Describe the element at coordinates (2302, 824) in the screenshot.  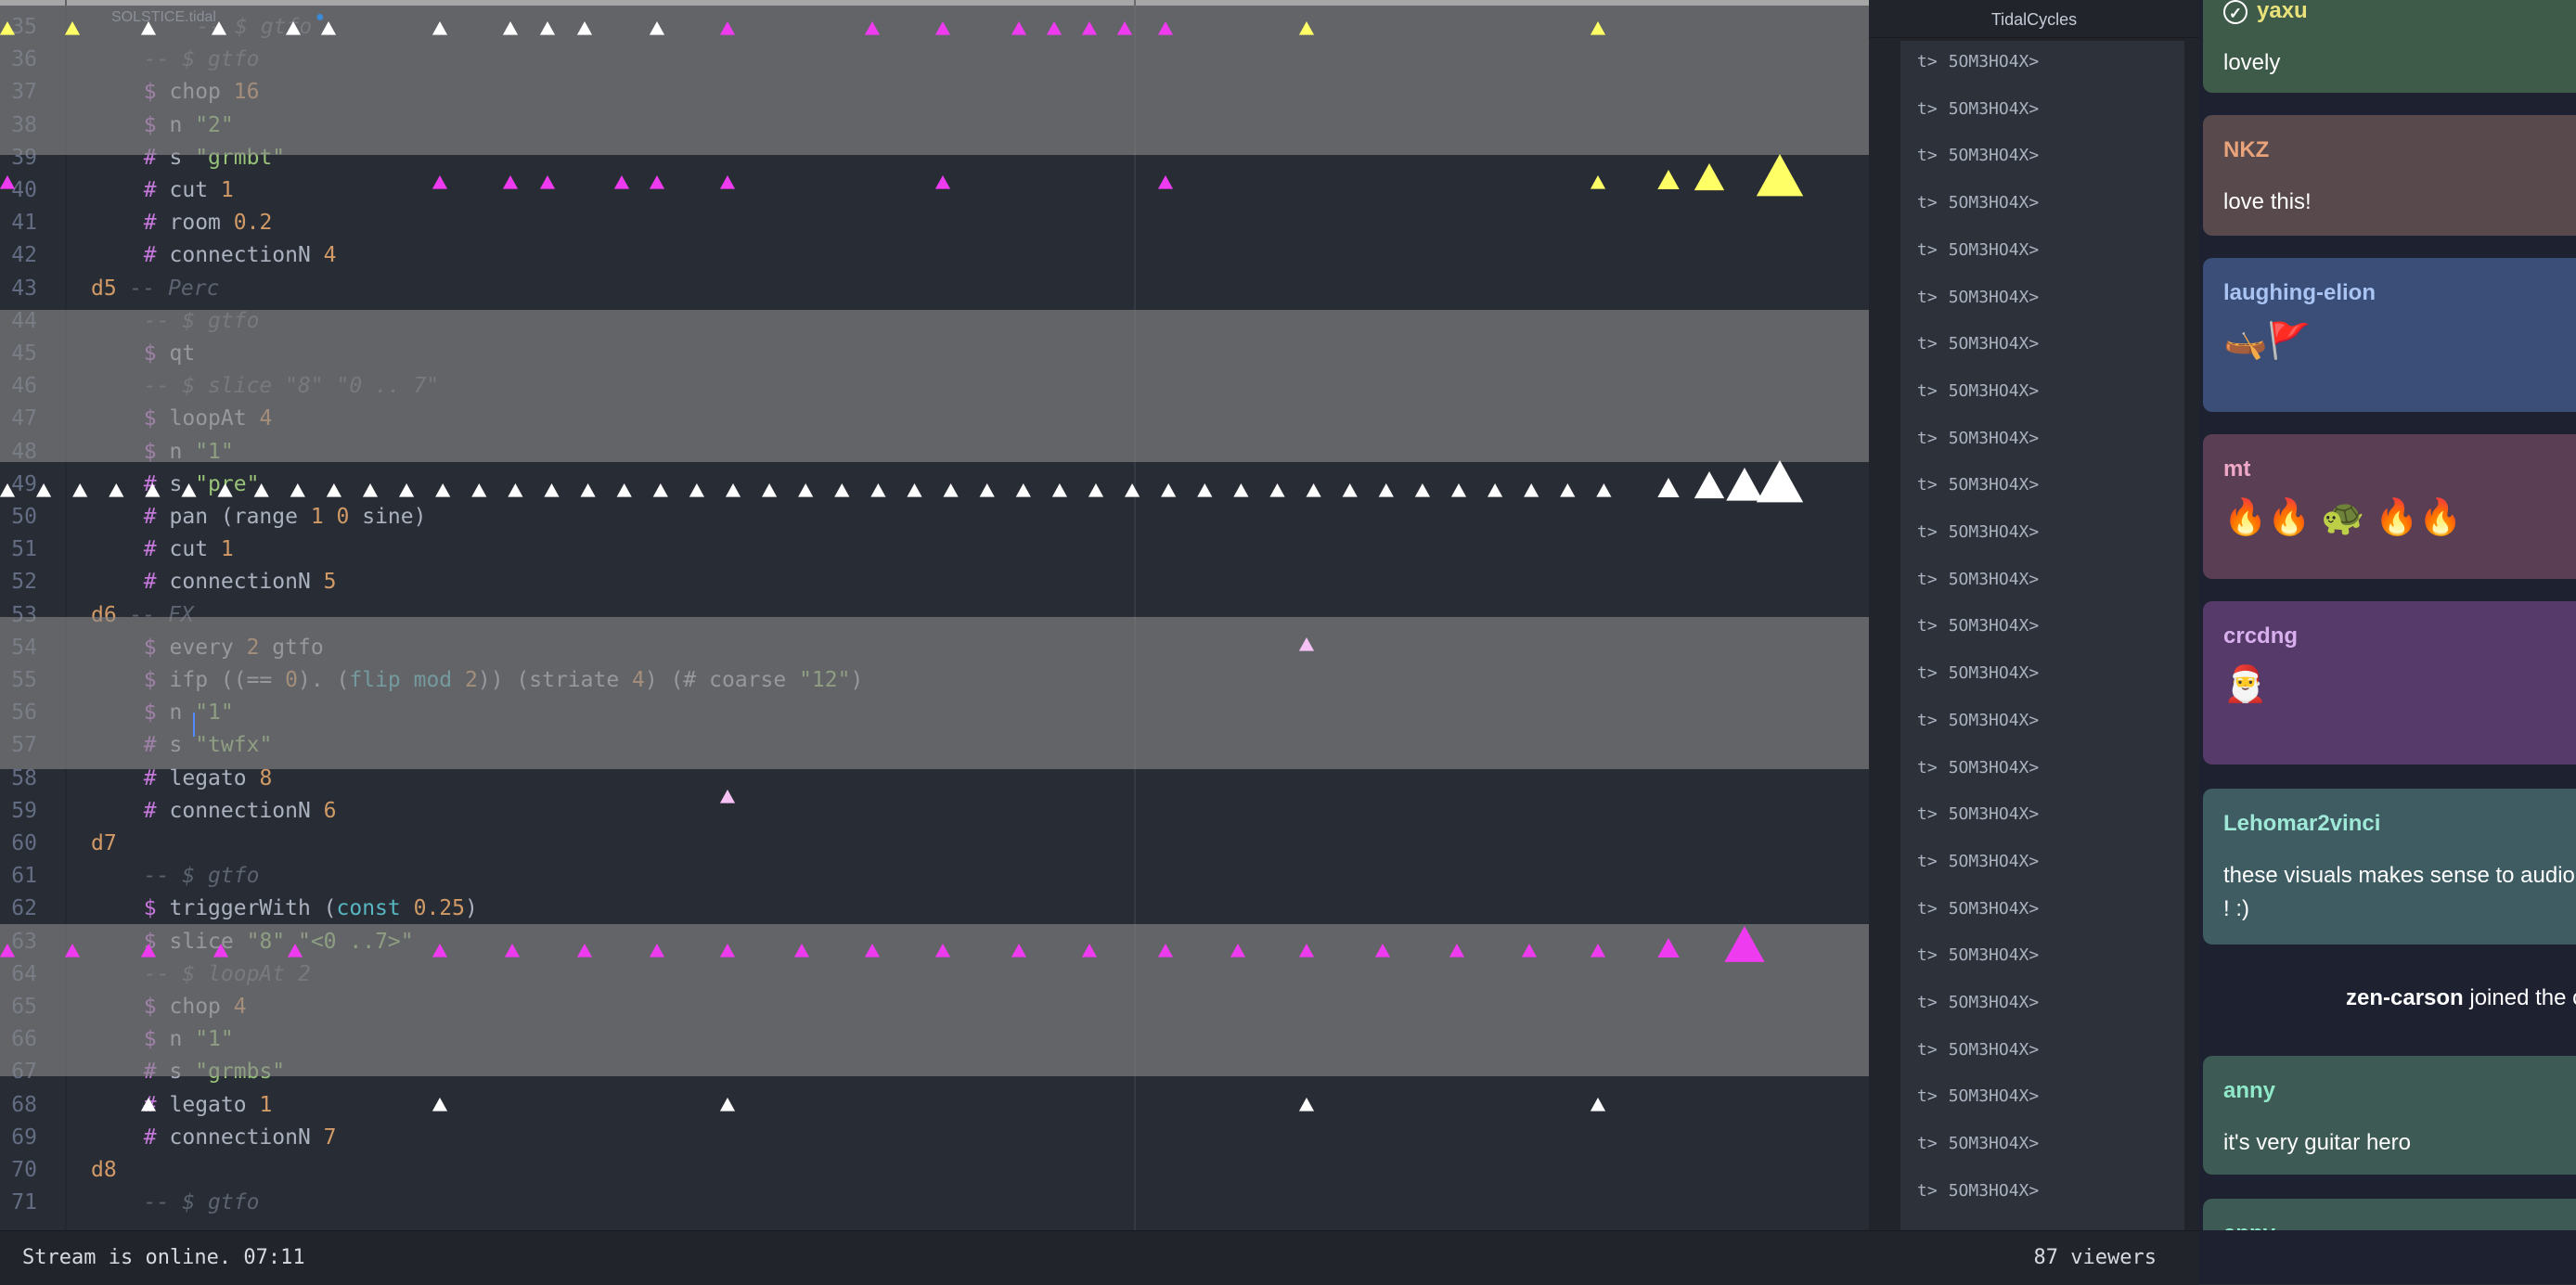
I see `chat-username: Lehomar2vinci` at that location.